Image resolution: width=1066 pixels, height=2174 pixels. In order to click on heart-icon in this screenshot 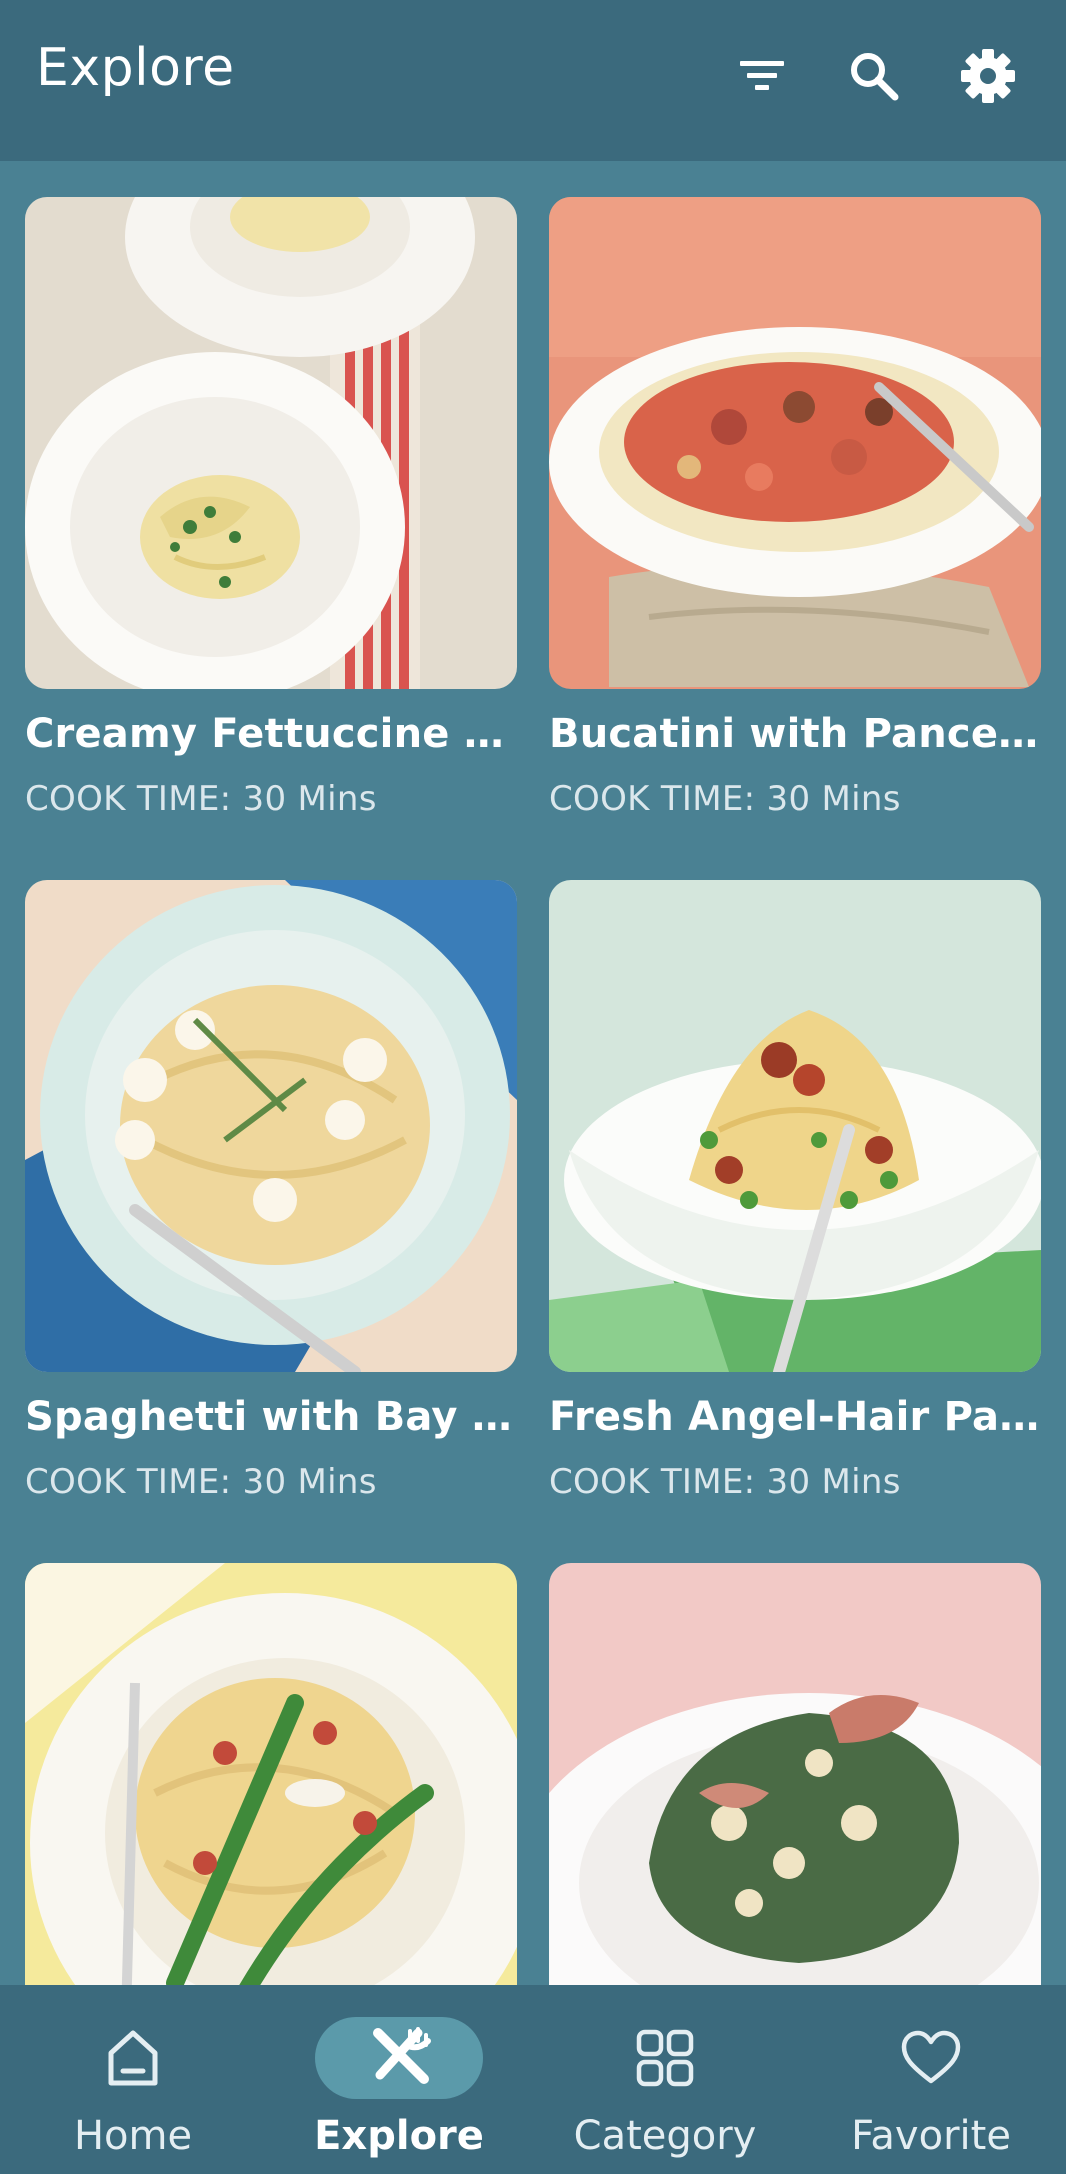, I will do `click(931, 2057)`.